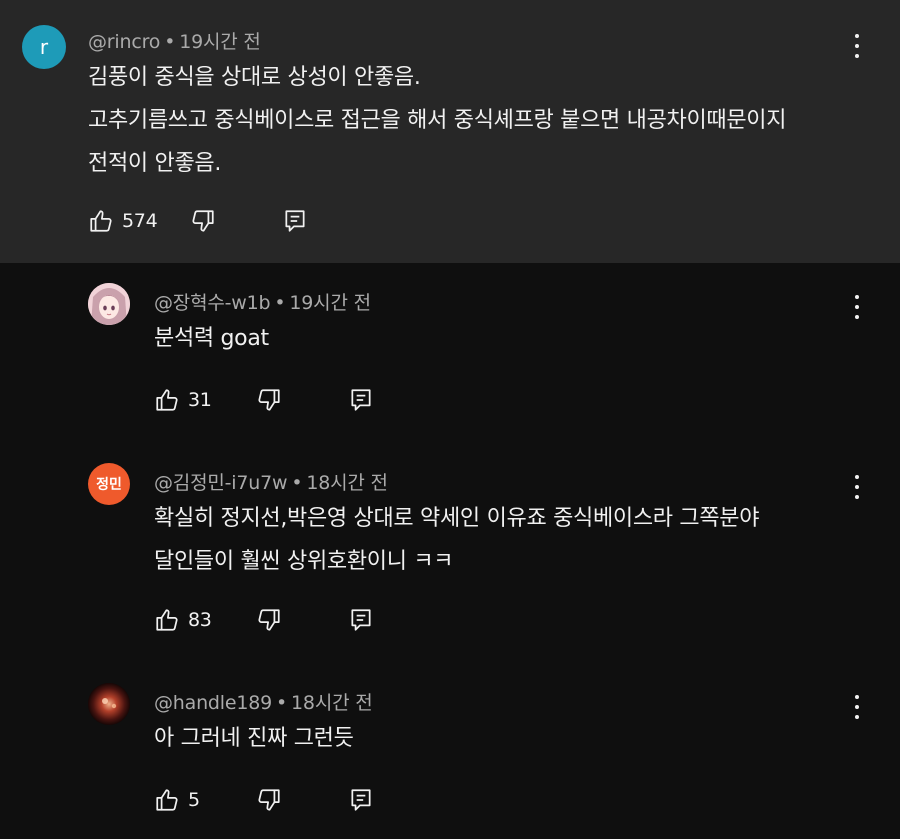  I want to click on comment-meta: @장혁수-w1b • 19시간 전, so click(262, 301).